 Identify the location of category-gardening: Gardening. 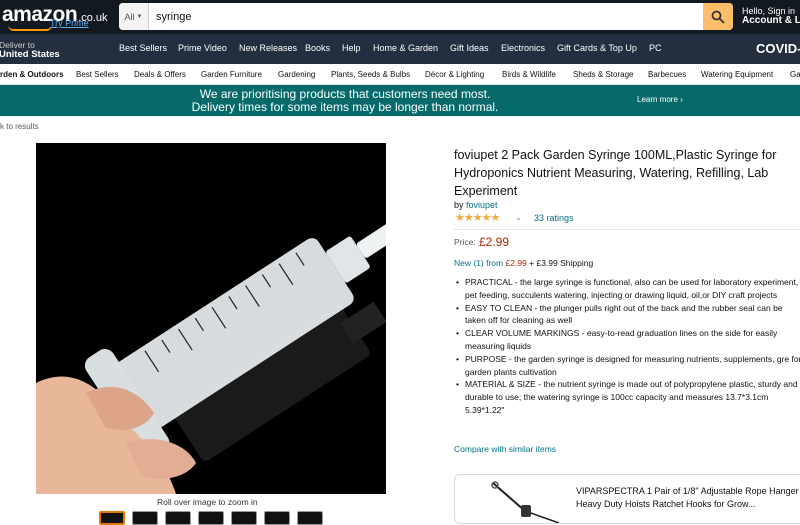
(296, 74).